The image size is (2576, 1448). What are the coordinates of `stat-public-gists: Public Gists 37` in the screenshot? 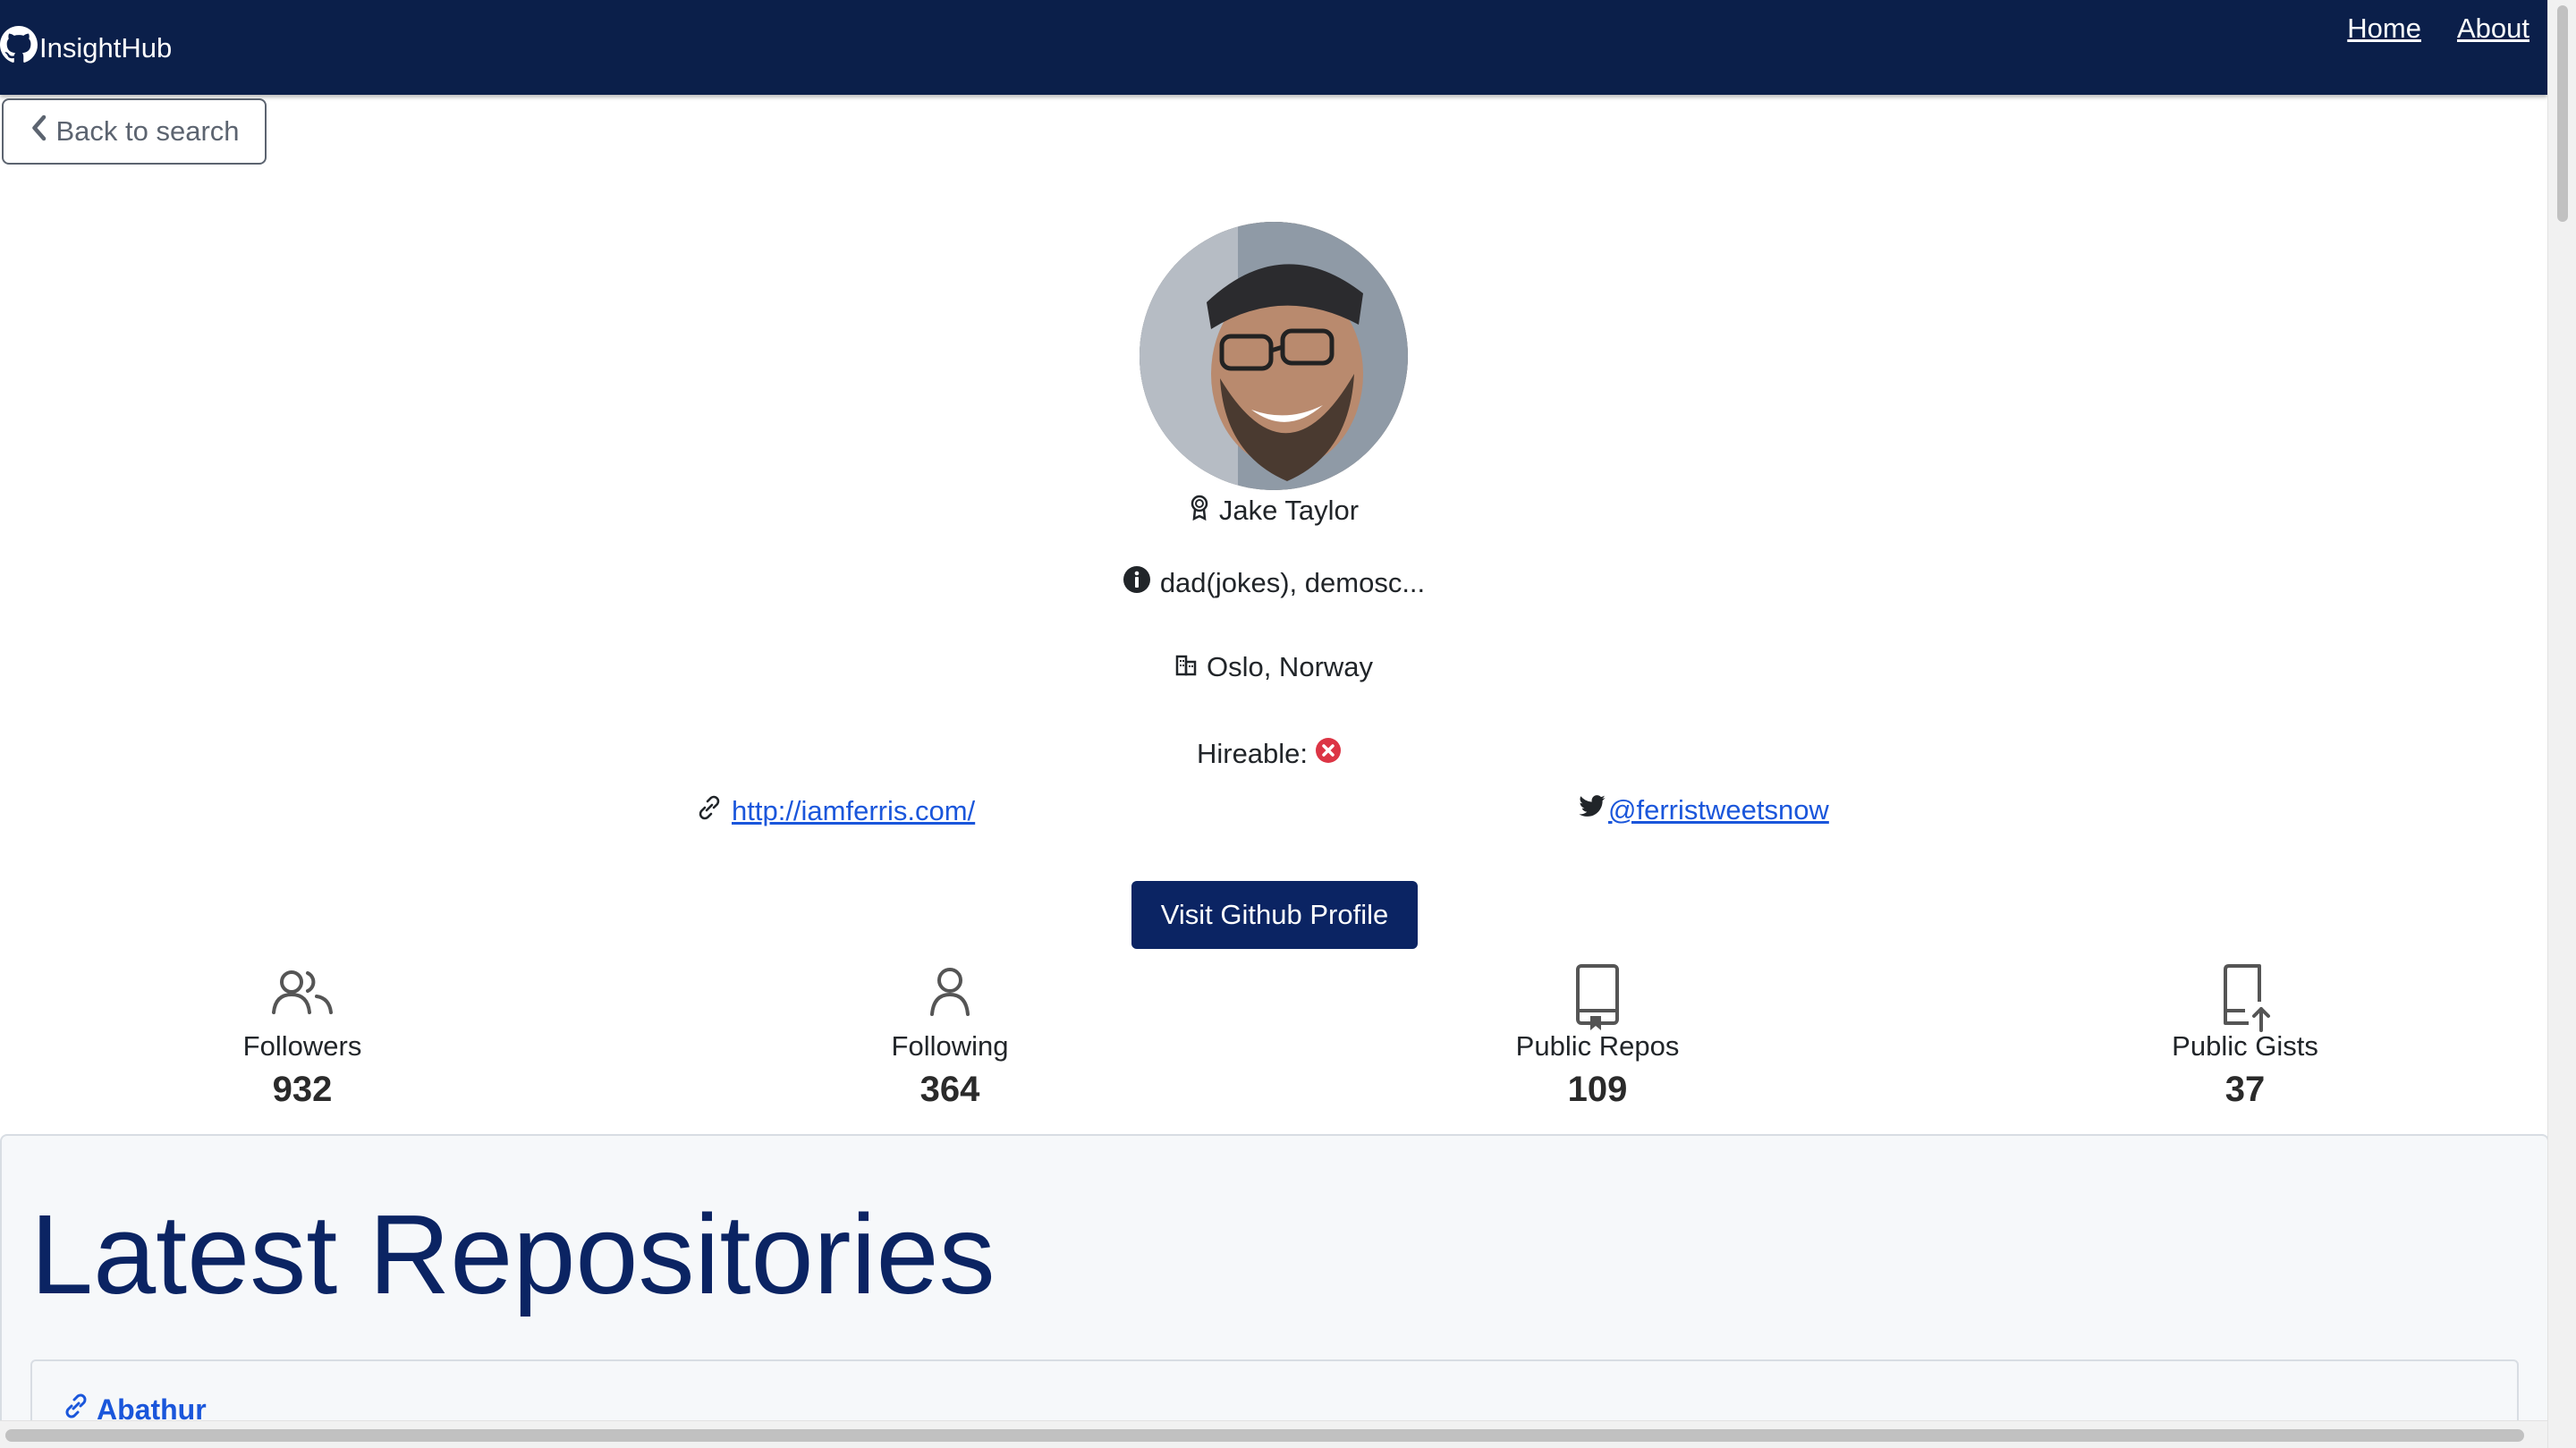 It's located at (2245, 1036).